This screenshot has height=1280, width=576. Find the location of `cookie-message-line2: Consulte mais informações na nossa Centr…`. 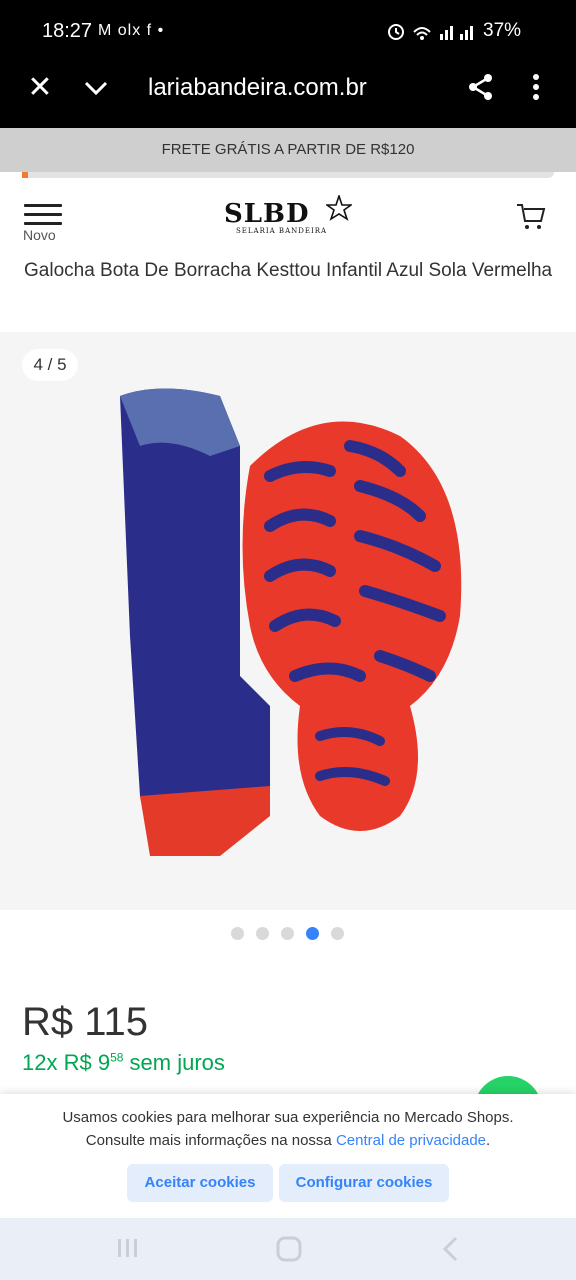

cookie-message-line2: Consulte mais informações na nossa Centr… is located at coordinates (288, 1140).